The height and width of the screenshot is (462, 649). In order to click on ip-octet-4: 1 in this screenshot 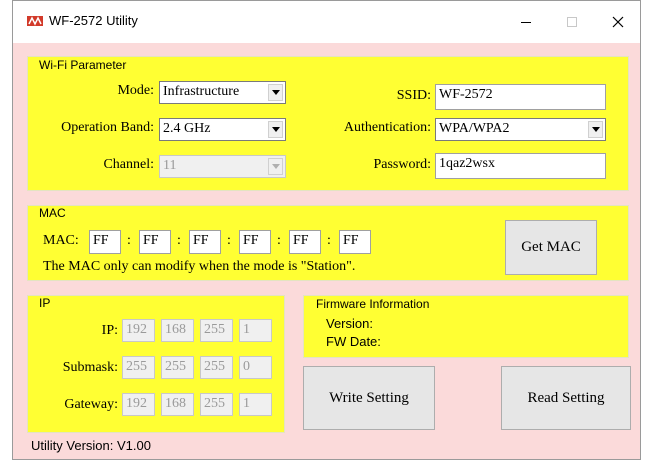, I will do `click(255, 330)`.